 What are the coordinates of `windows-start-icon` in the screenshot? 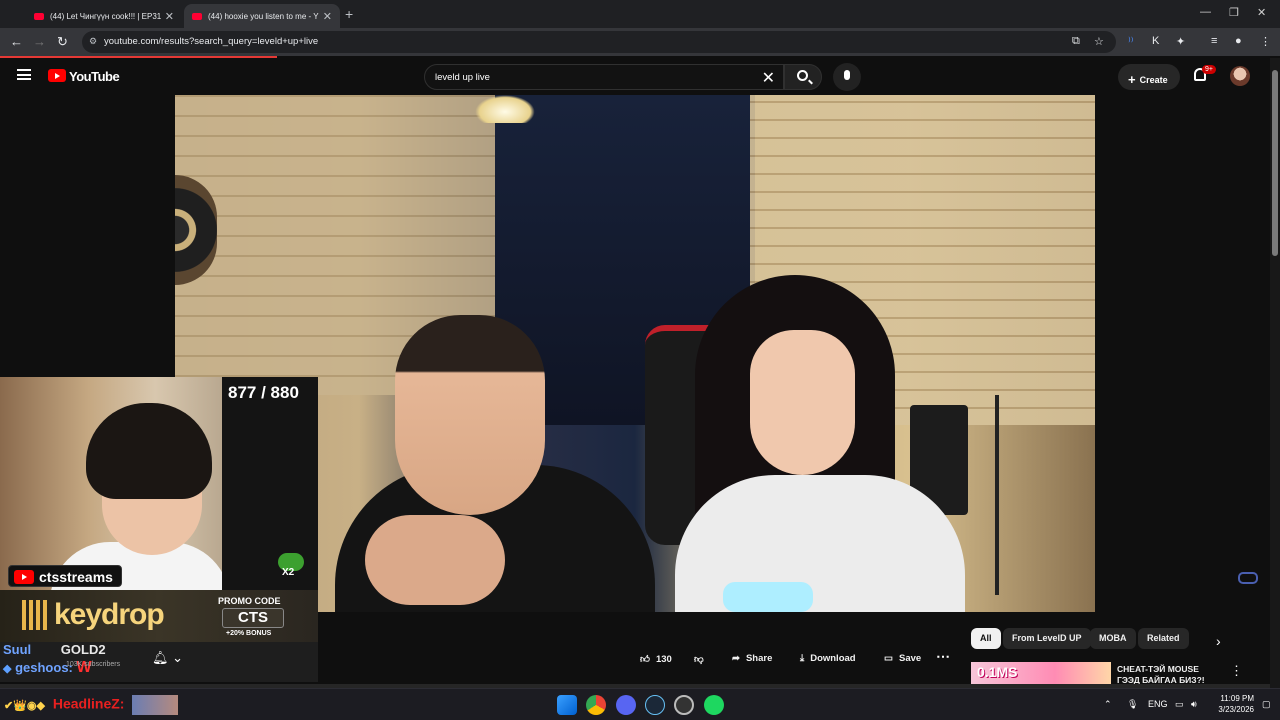 It's located at (567, 705).